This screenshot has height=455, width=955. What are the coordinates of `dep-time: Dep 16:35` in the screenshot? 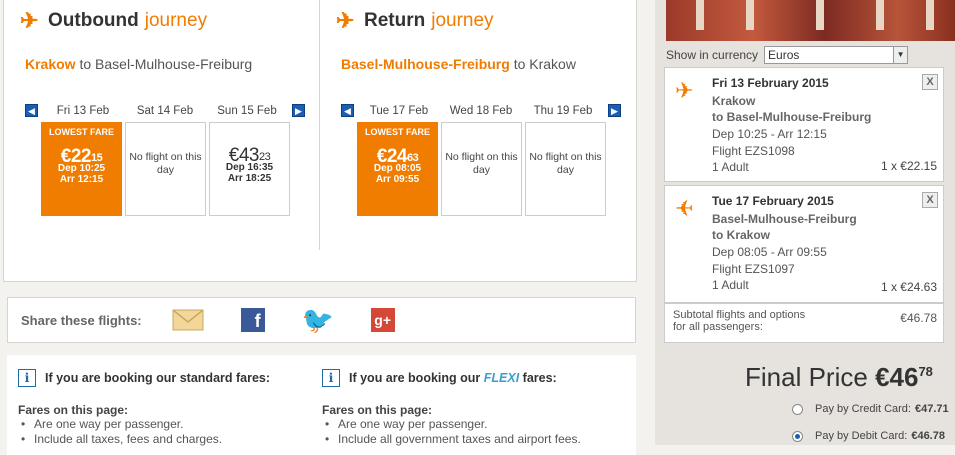 It's located at (249, 167).